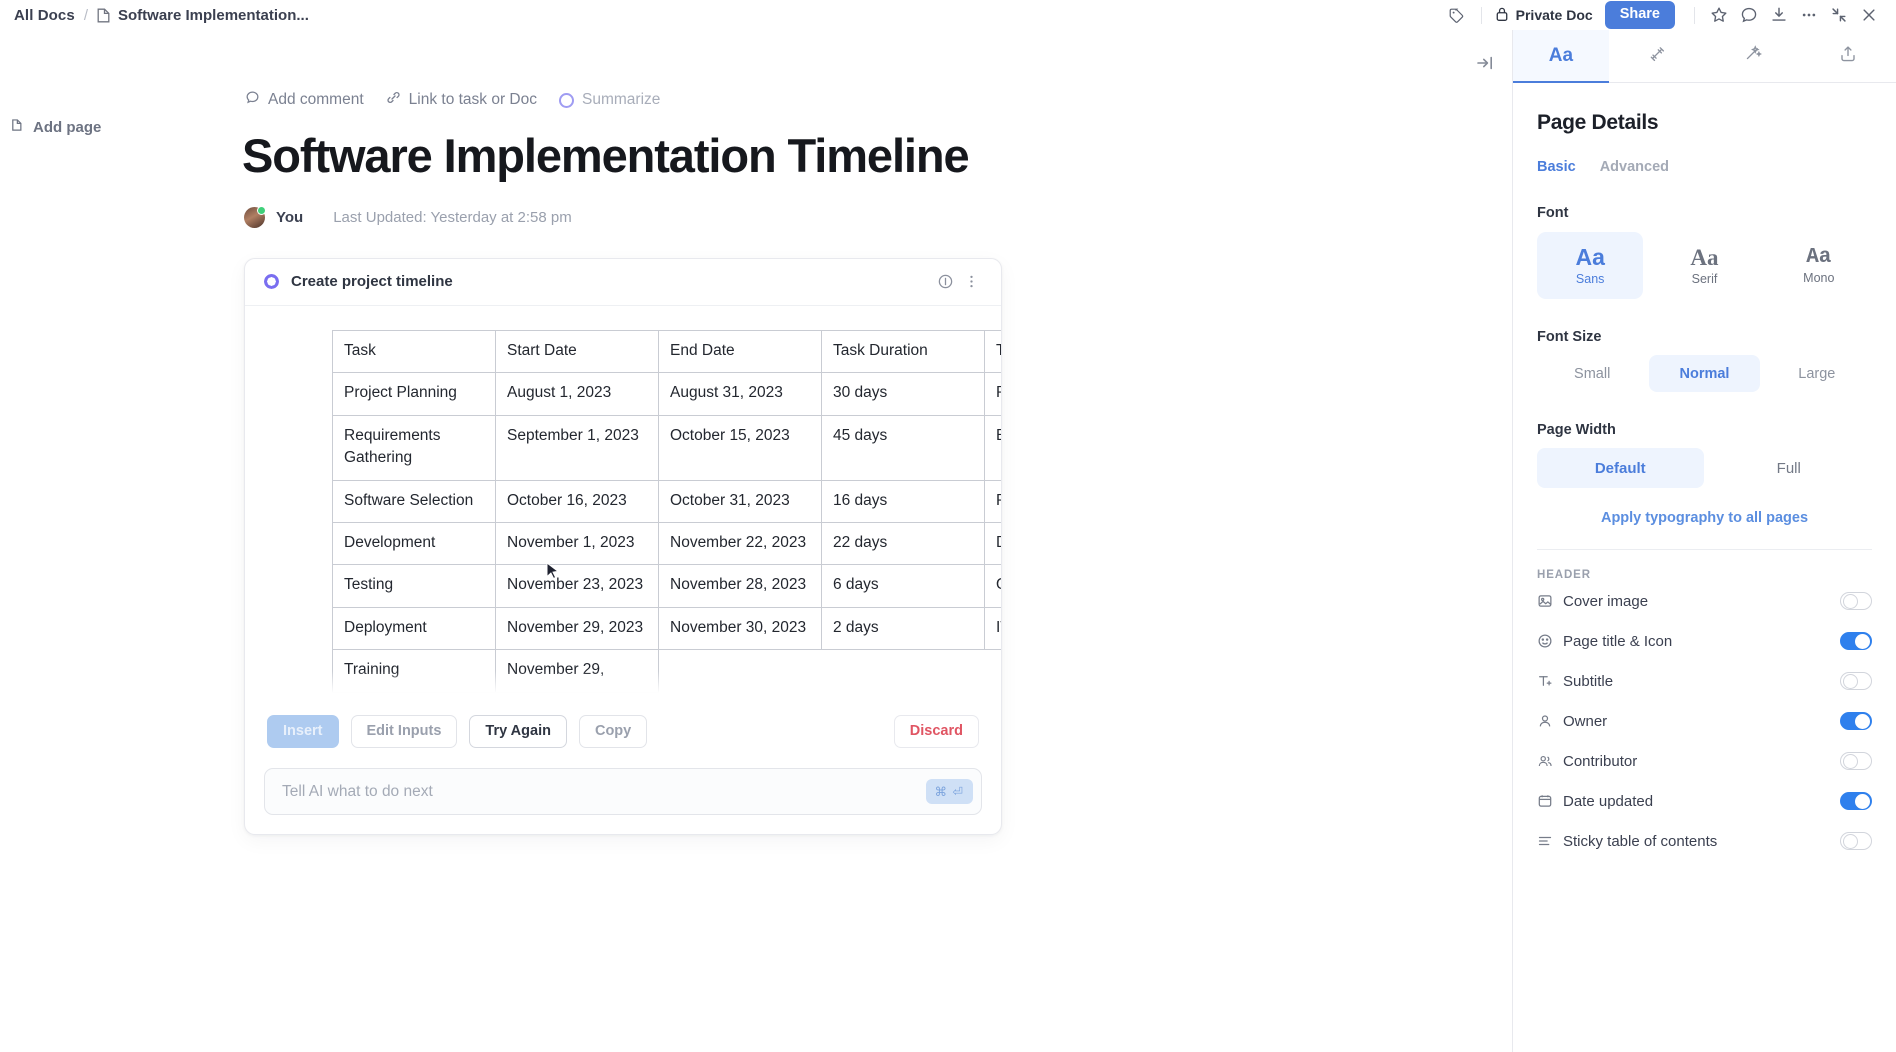 The height and width of the screenshot is (1052, 1896). Describe the element at coordinates (1789, 468) in the screenshot. I see `page-width-full: Full` at that location.